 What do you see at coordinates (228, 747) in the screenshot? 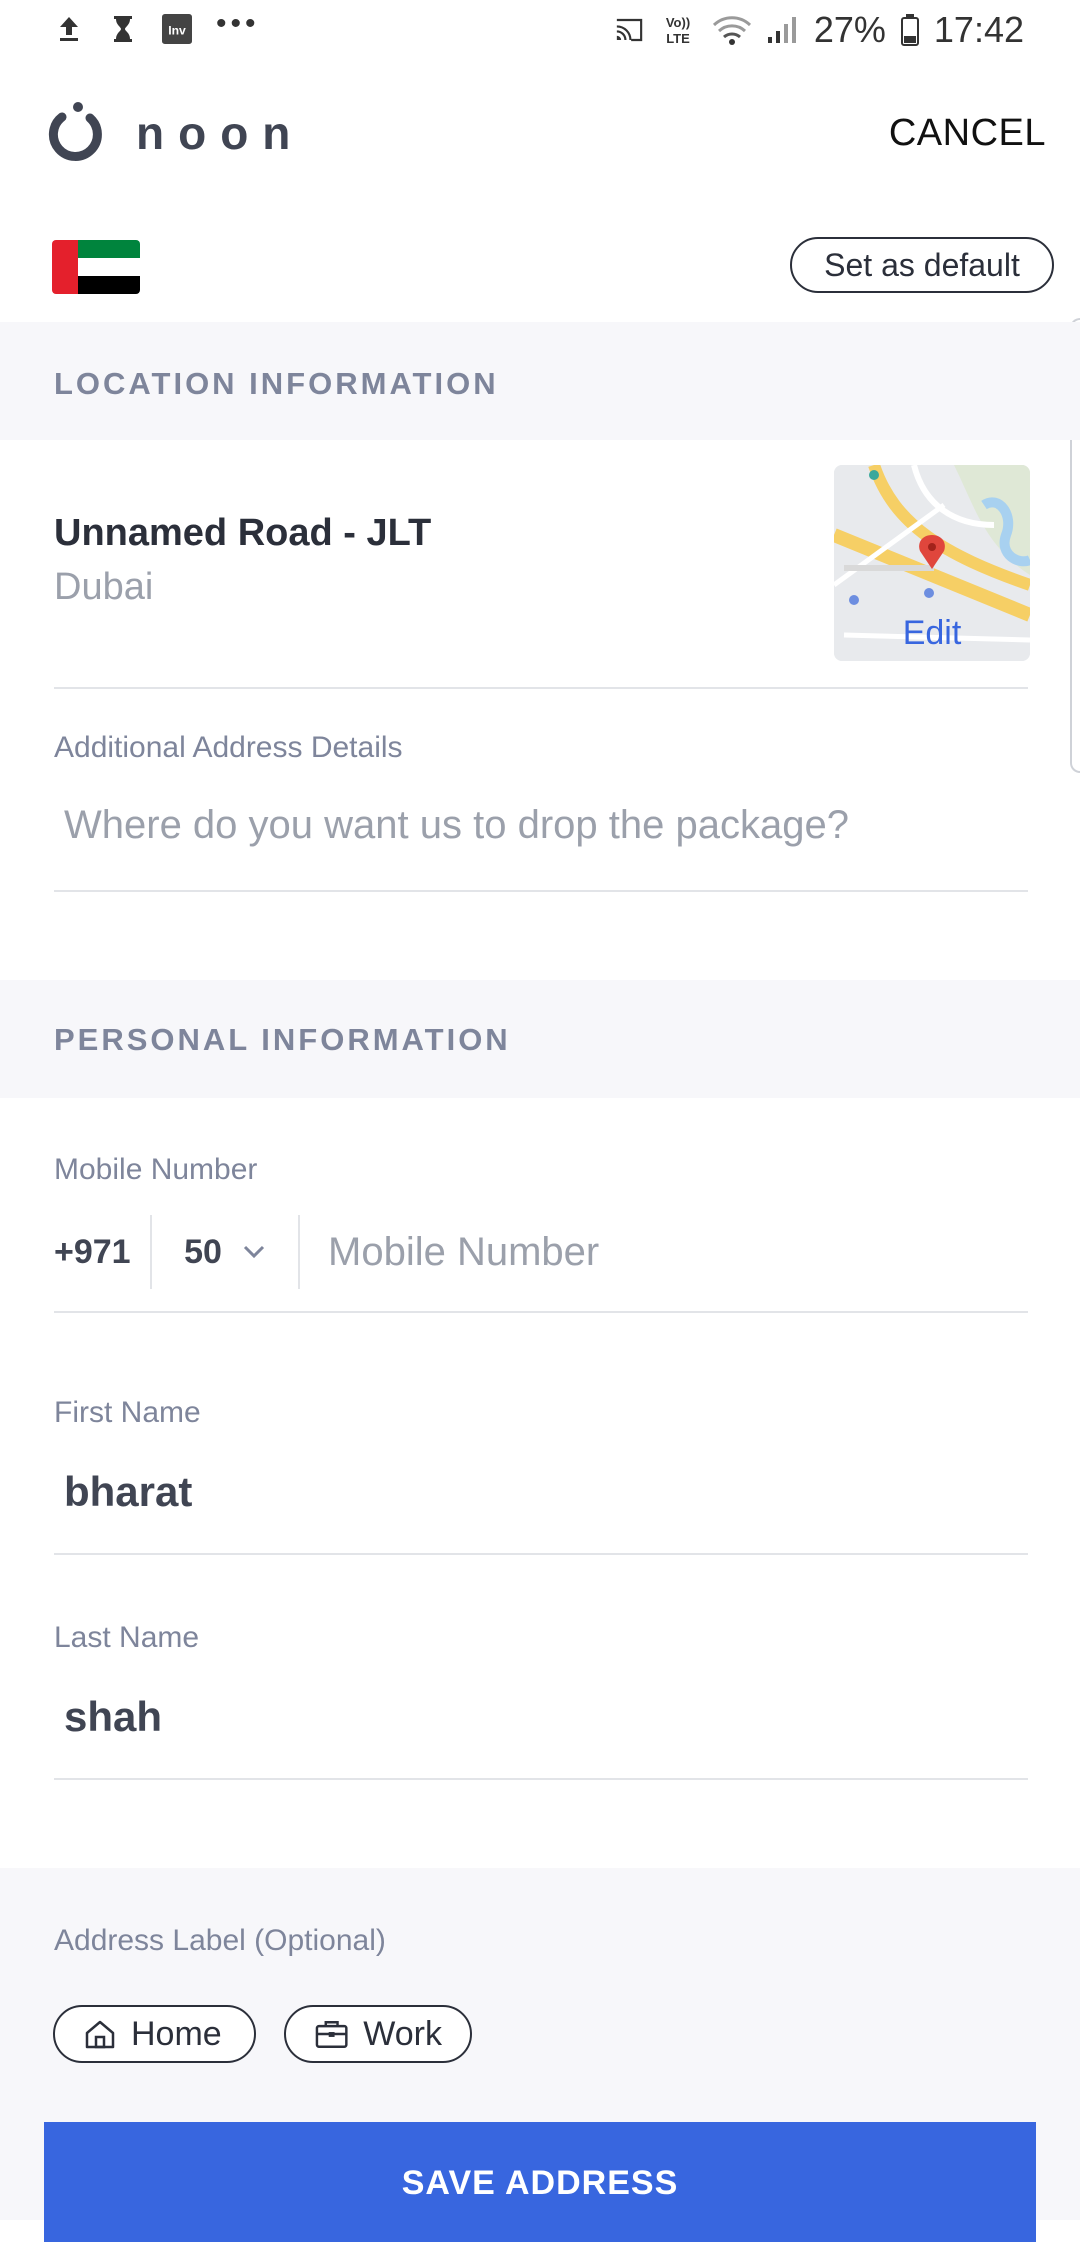
I see `additional-details-label: Additional Address Details` at bounding box center [228, 747].